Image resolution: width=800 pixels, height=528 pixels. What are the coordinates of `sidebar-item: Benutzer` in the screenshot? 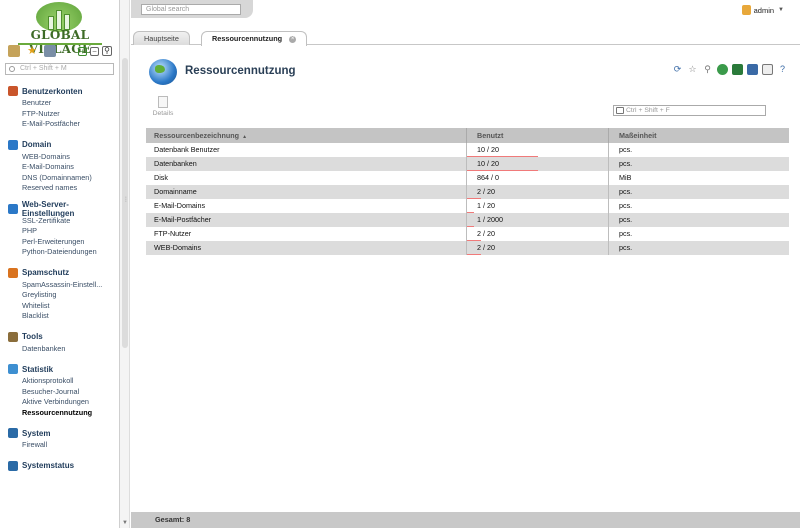 It's located at (59, 103).